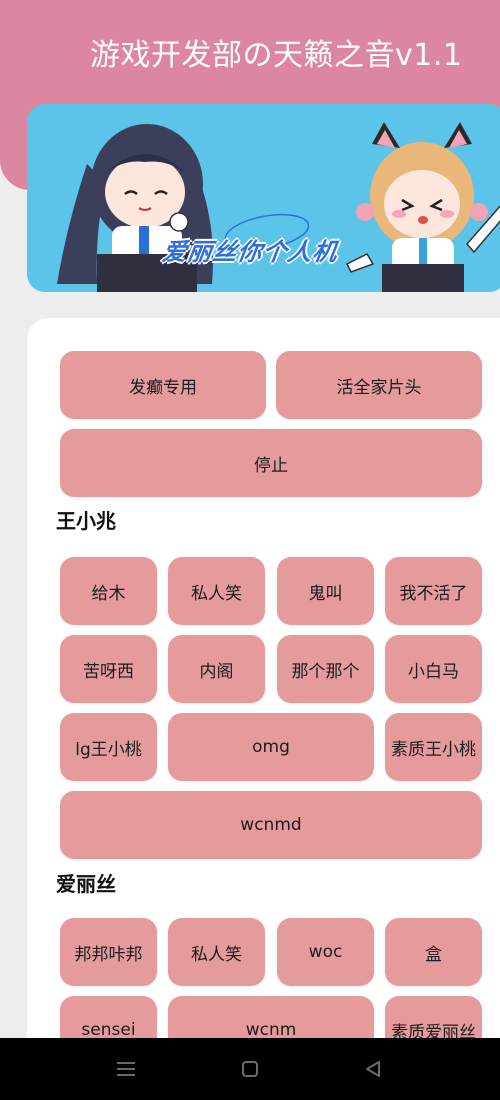 This screenshot has height=1100, width=500. Describe the element at coordinates (373, 1069) in the screenshot. I see `back-triangle-icon` at that location.